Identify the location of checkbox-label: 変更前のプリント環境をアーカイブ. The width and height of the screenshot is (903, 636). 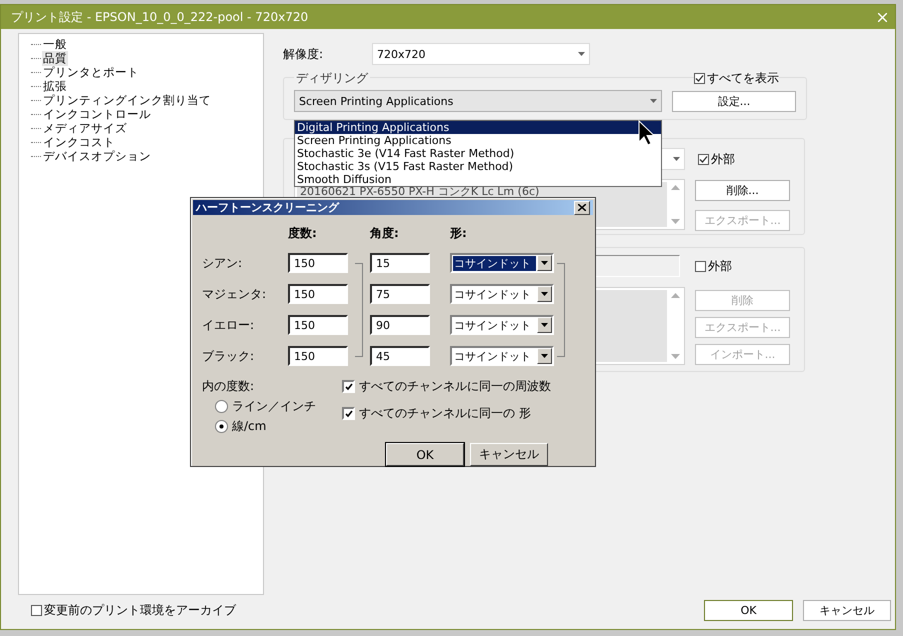
(139, 610).